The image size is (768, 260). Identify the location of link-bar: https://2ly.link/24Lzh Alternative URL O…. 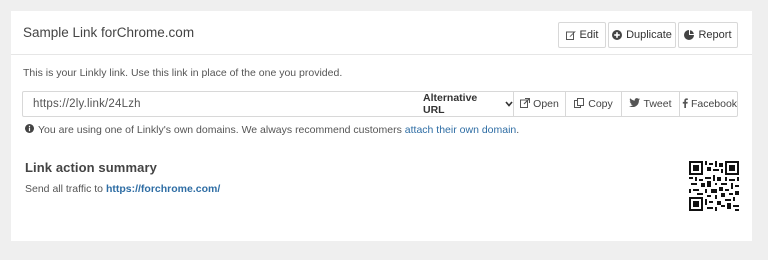
(380, 104).